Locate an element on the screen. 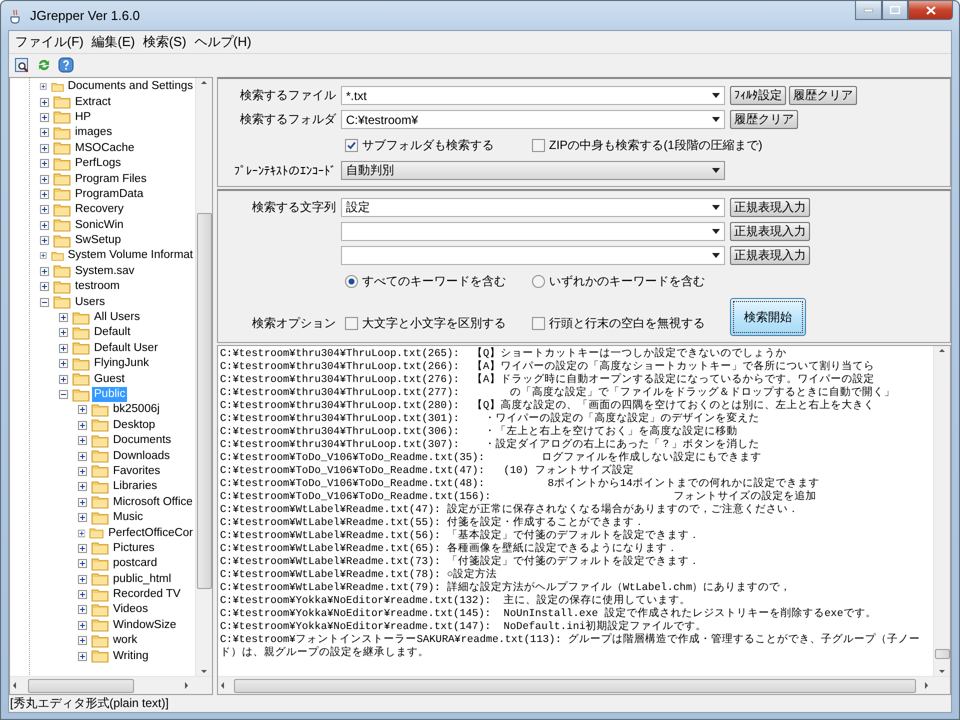 The image size is (960, 720). search-document-icon is located at coordinates (22, 65).